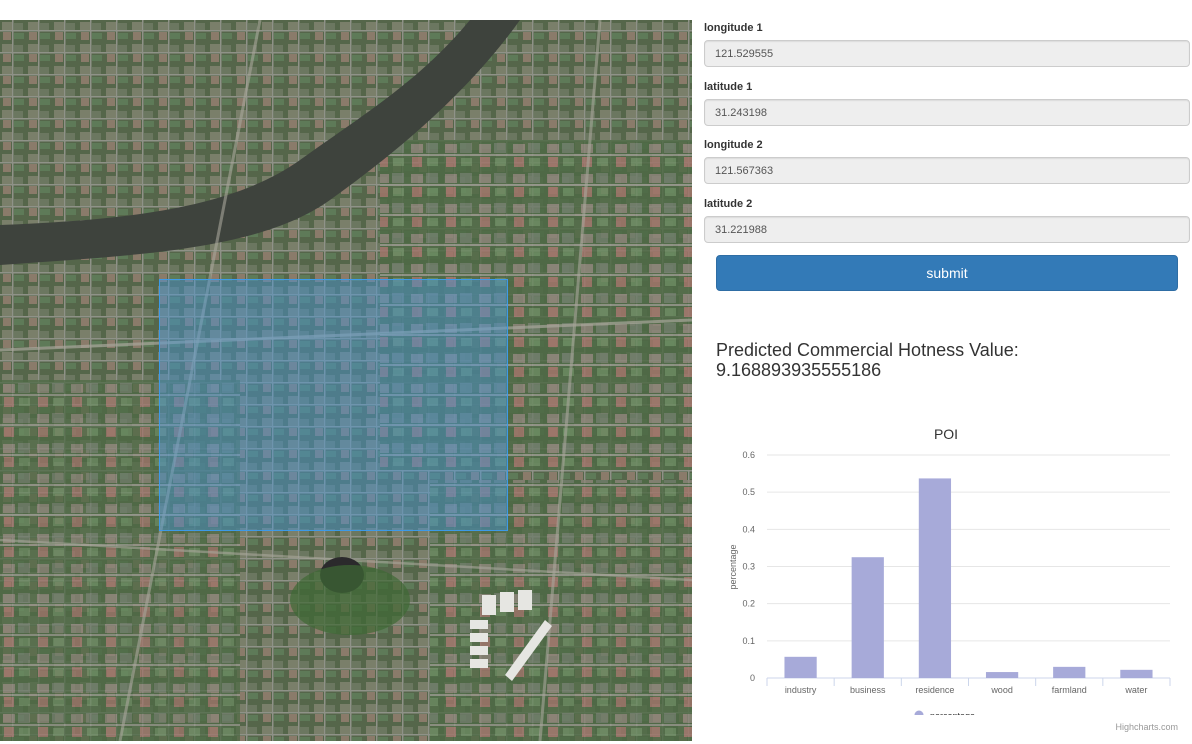 Image resolution: width=1192 pixels, height=744 pixels. I want to click on bar-industry, so click(800, 667).